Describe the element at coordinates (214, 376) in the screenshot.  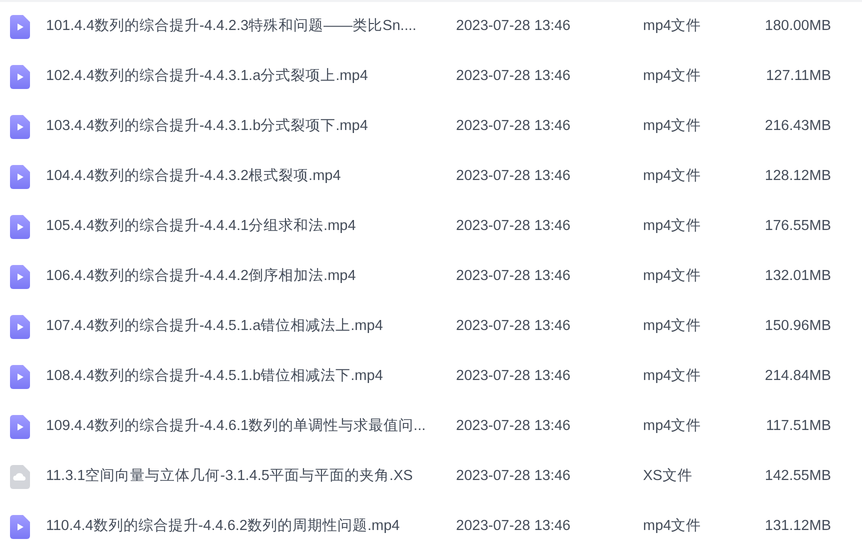
I see `file-name: 108.4.4数列的综合提升-4.4.5.1.b错位相减法下.mp4` at that location.